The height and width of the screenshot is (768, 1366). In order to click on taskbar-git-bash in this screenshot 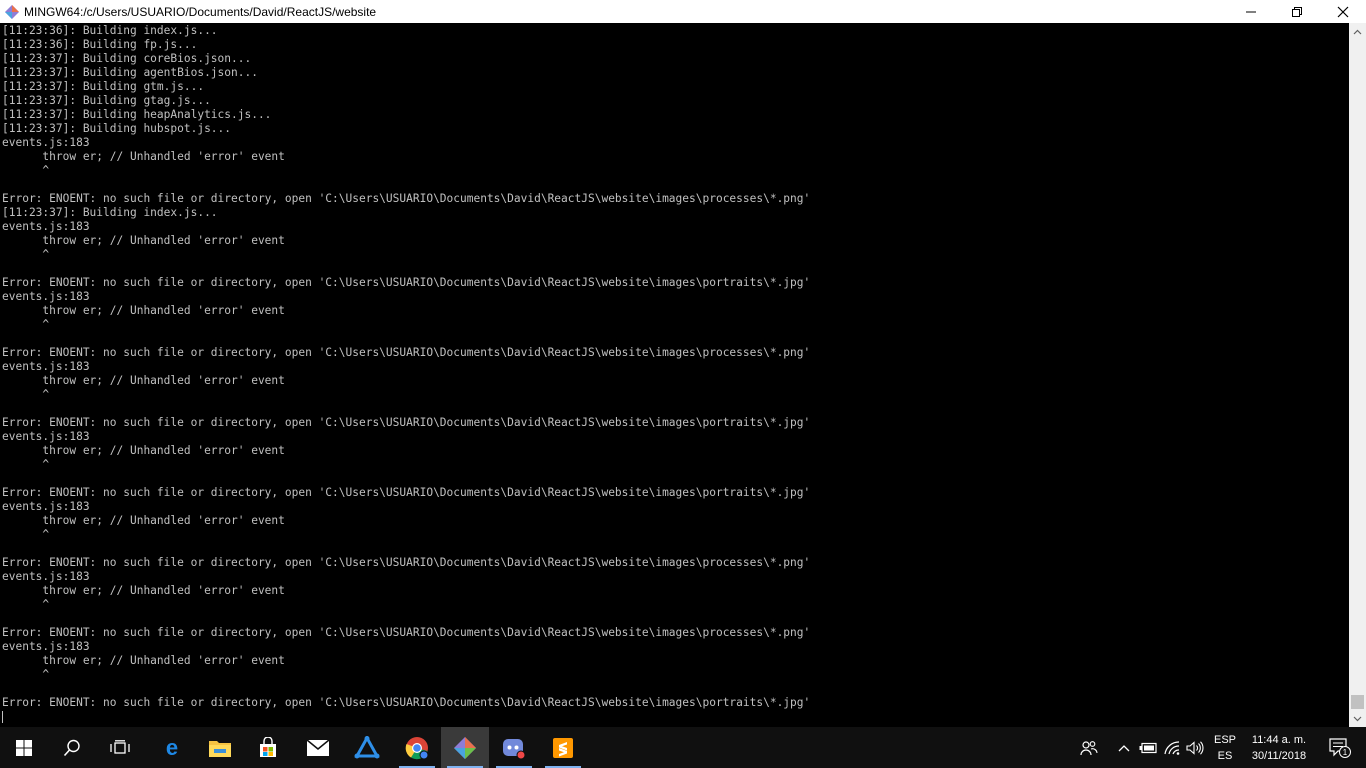, I will do `click(465, 747)`.